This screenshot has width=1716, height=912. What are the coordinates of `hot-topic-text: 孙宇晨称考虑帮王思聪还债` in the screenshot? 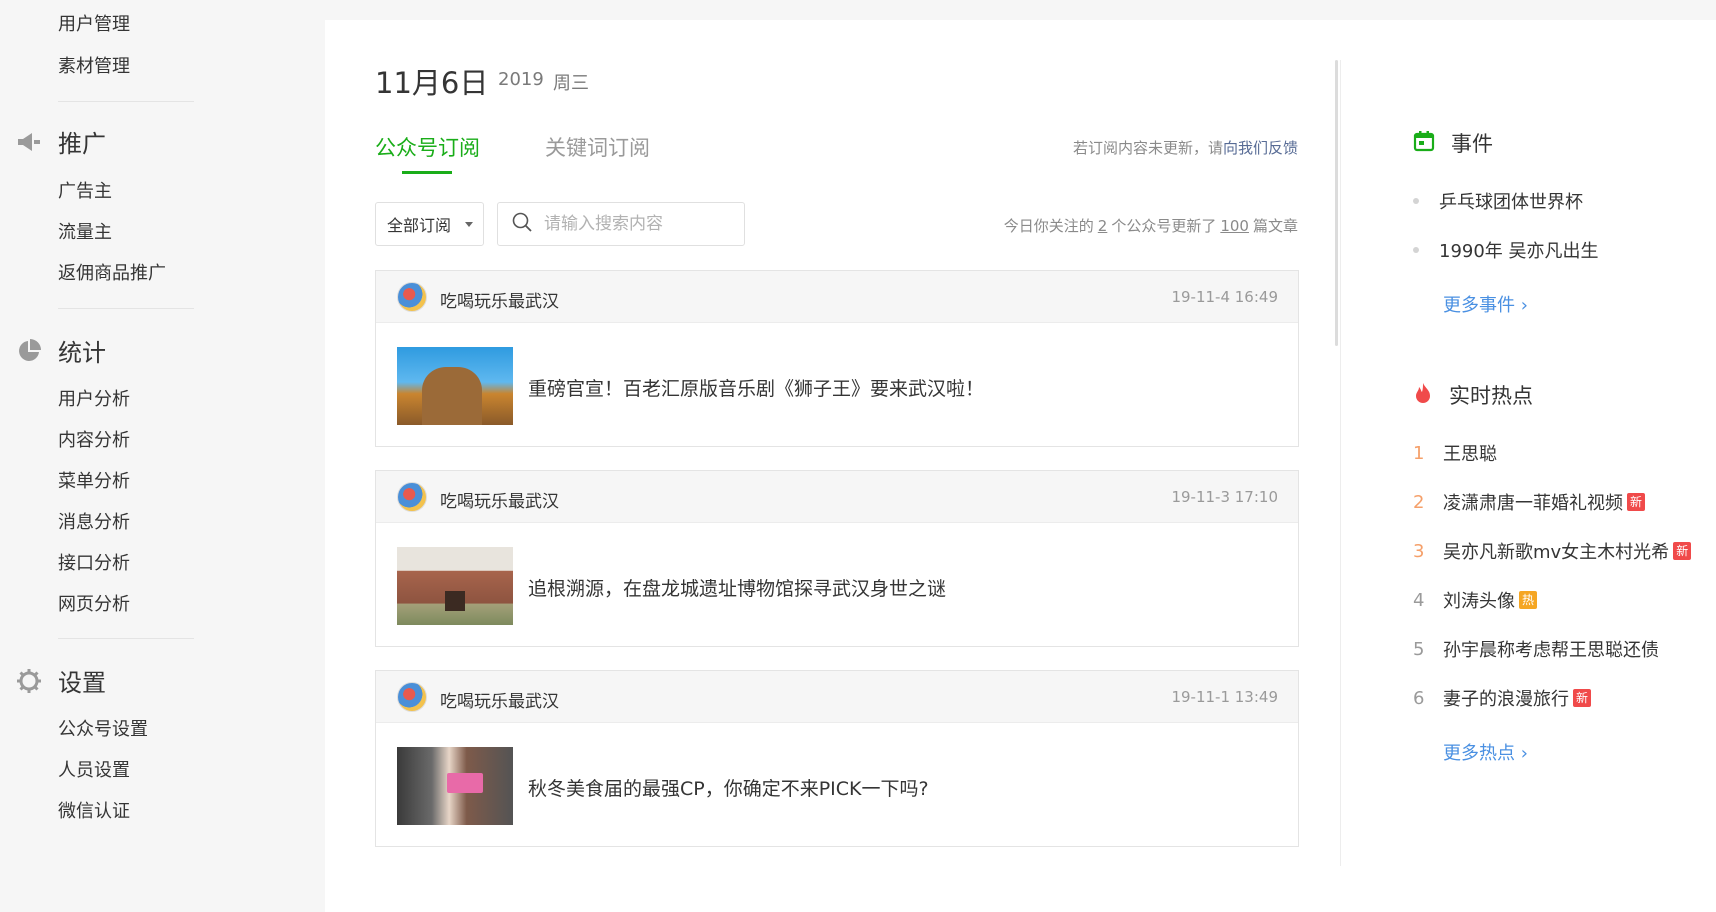 It's located at (1551, 650).